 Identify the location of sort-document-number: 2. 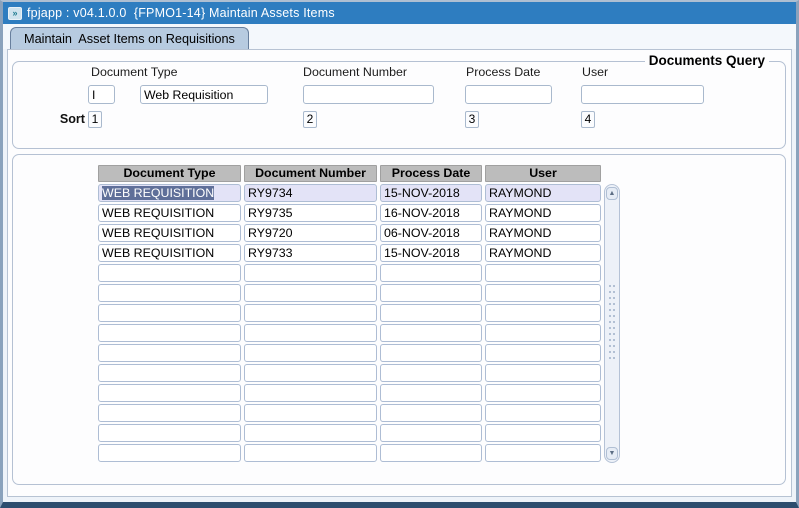
(310, 119).